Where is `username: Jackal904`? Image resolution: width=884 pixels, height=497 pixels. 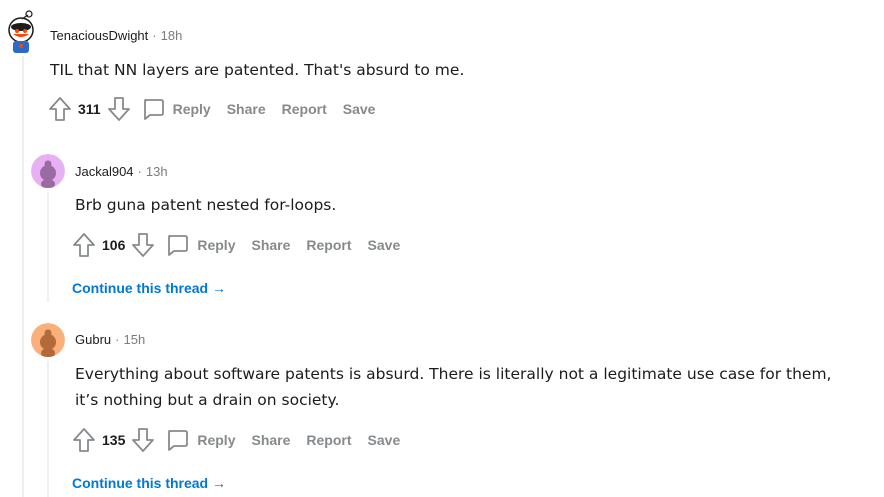
username: Jackal904 is located at coordinates (104, 171).